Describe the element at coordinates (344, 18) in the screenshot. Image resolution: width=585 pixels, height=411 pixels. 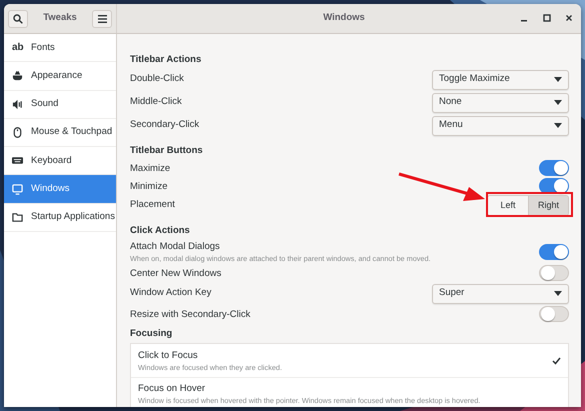
I see `window-title: Windows` at that location.